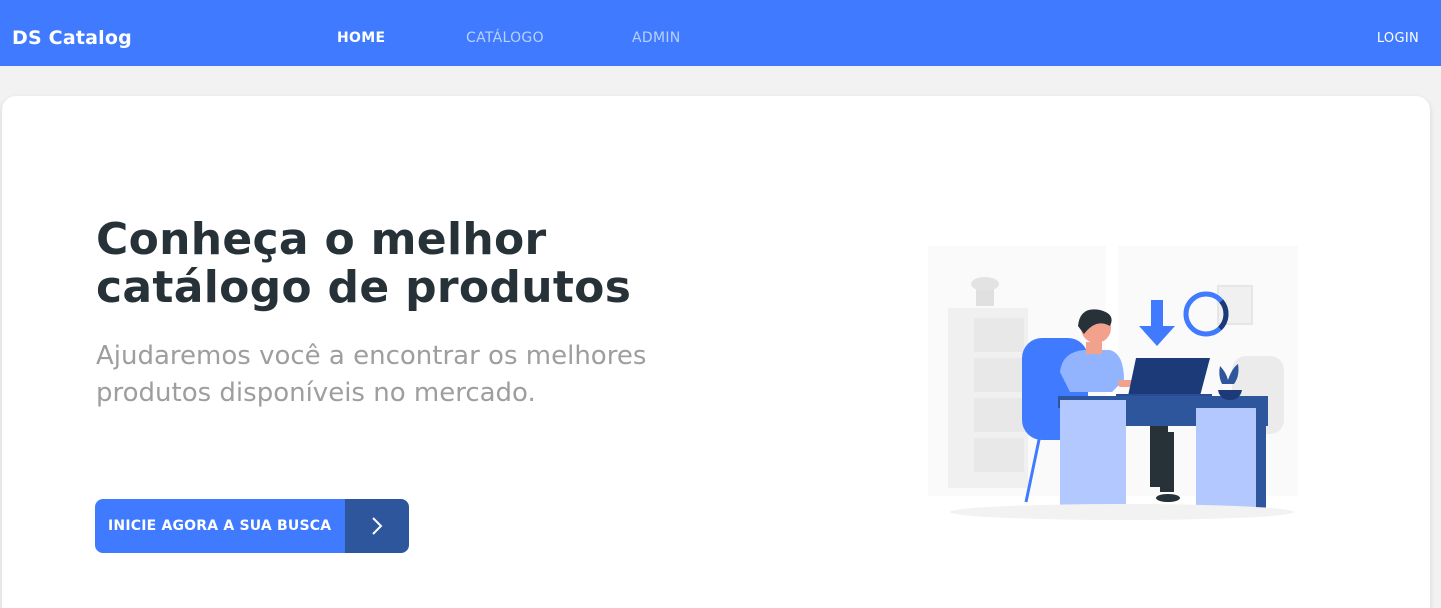 The height and width of the screenshot is (608, 1441). What do you see at coordinates (377, 526) in the screenshot?
I see `chevron-right-icon` at bounding box center [377, 526].